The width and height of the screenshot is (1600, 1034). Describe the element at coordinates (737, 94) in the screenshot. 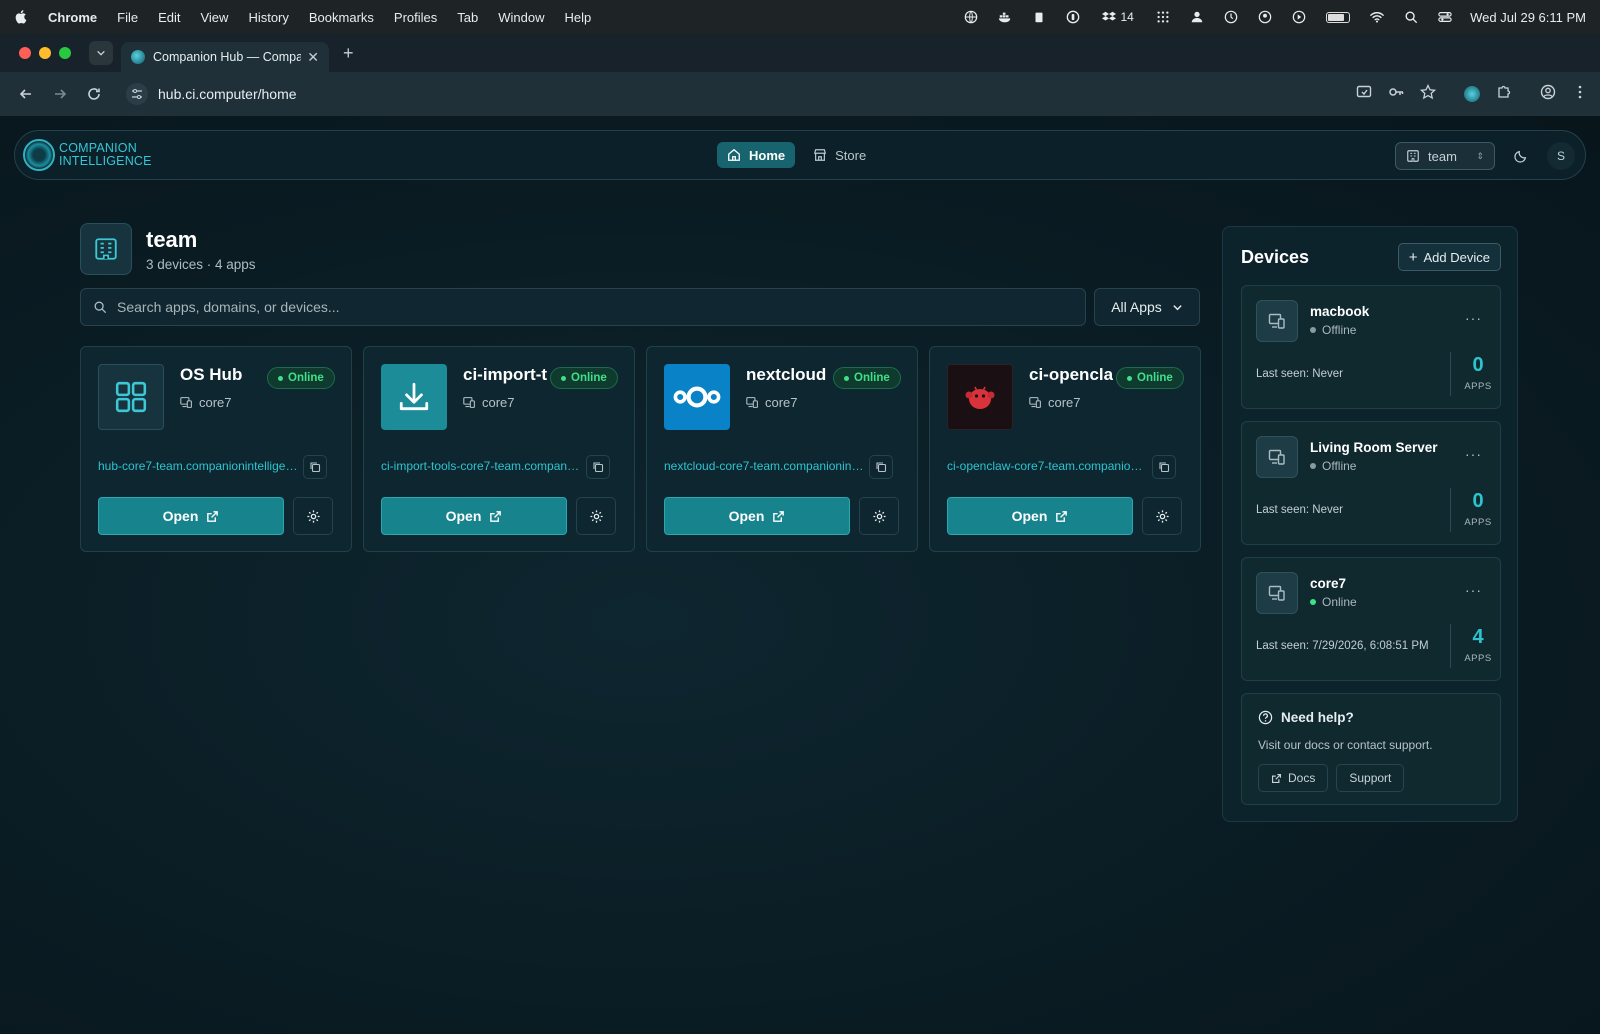

I see `address-bar: hub.ci.computer/home` at that location.